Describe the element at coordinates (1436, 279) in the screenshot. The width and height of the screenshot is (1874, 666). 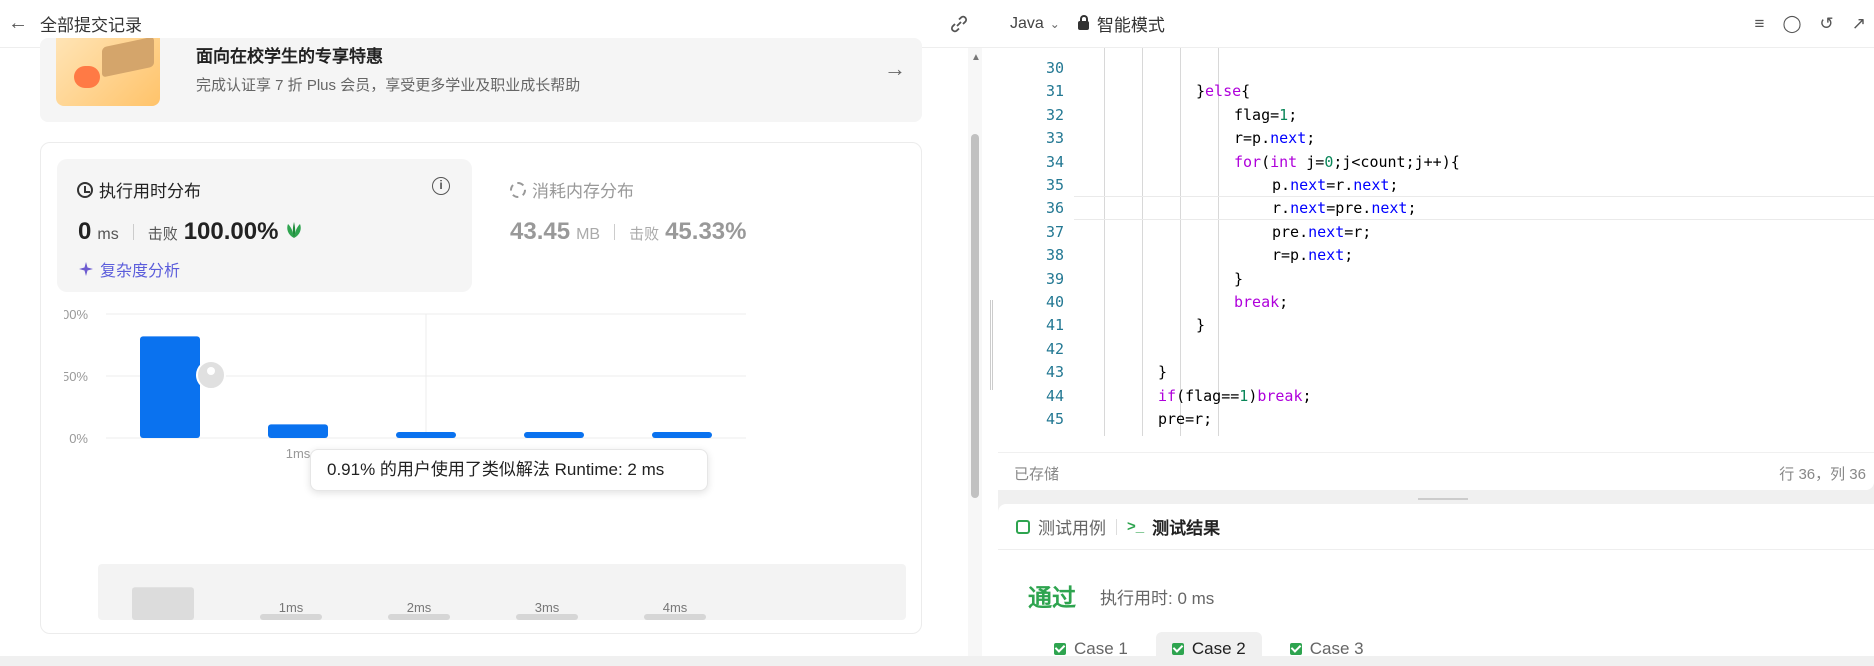
I see `code-line: 39}` at that location.